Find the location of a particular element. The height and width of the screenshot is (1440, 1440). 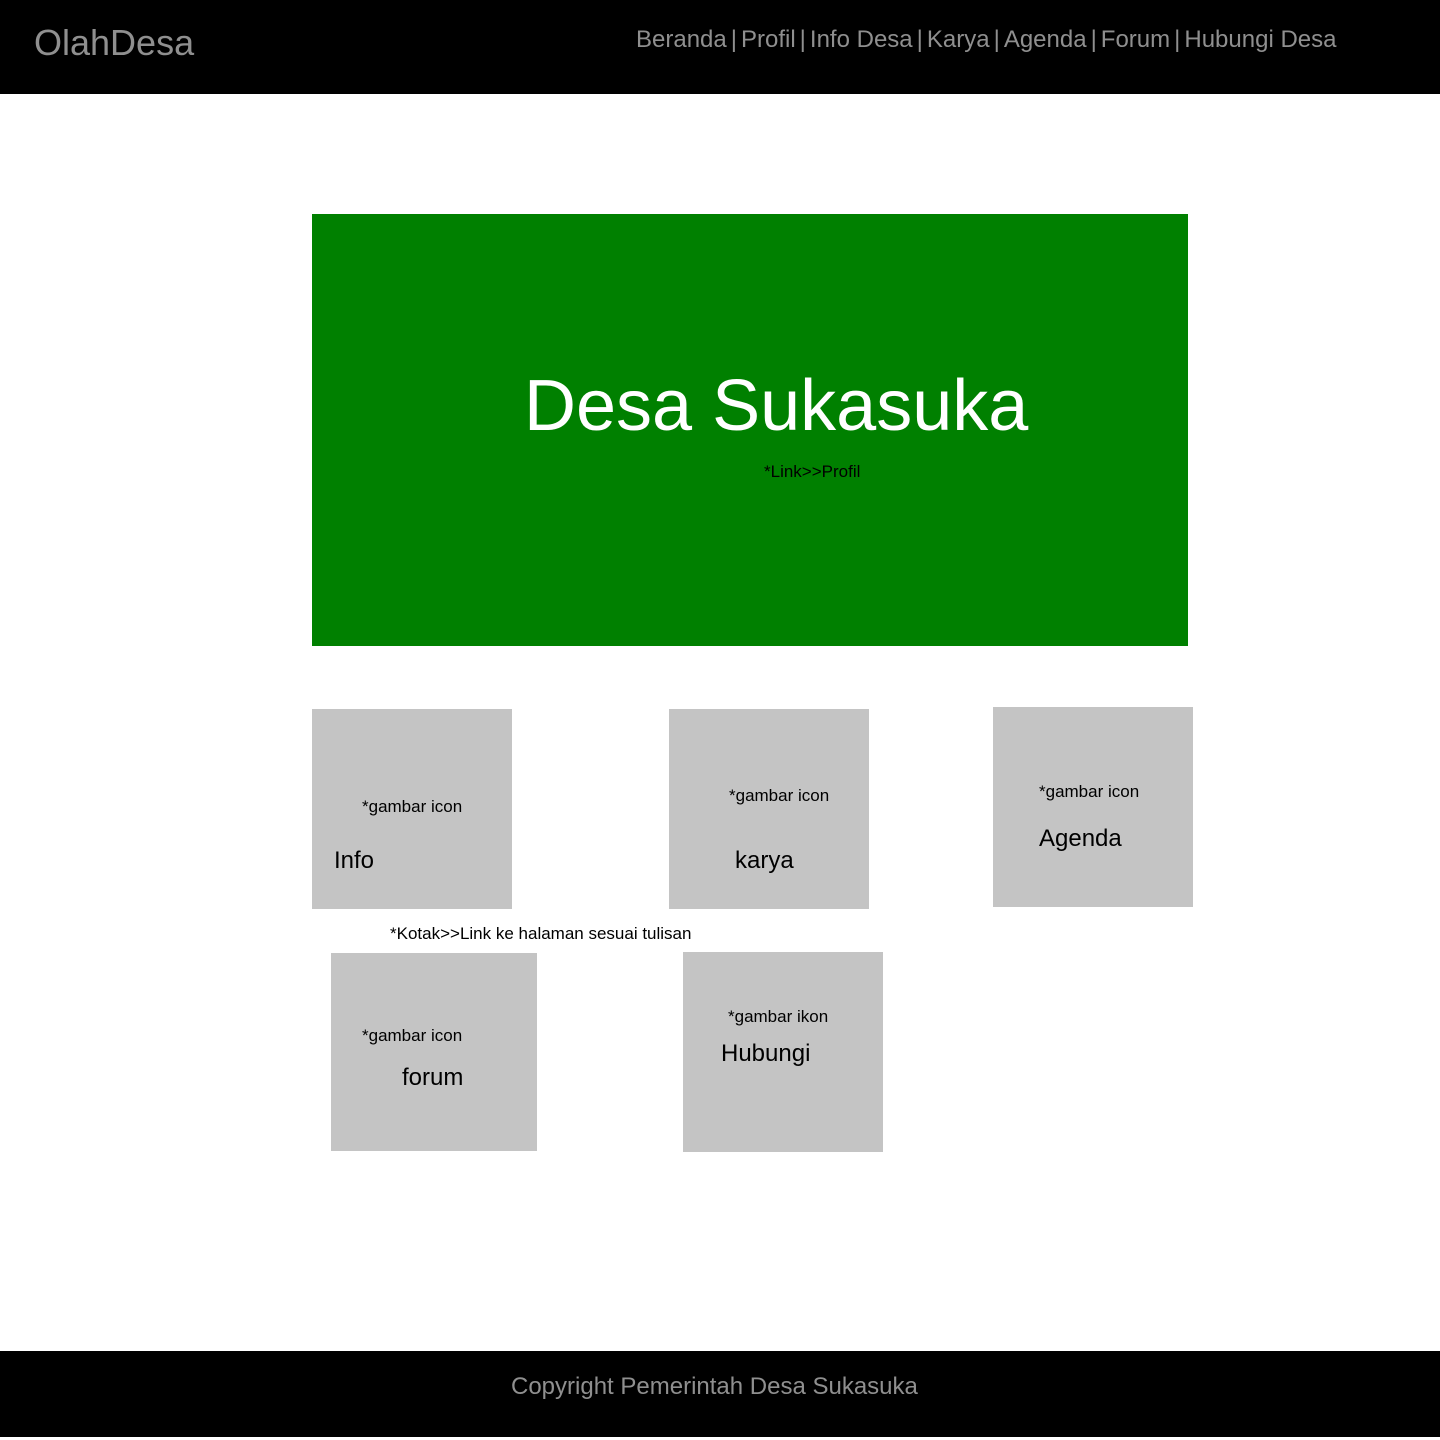

tile-label: Agenda is located at coordinates (1080, 838).